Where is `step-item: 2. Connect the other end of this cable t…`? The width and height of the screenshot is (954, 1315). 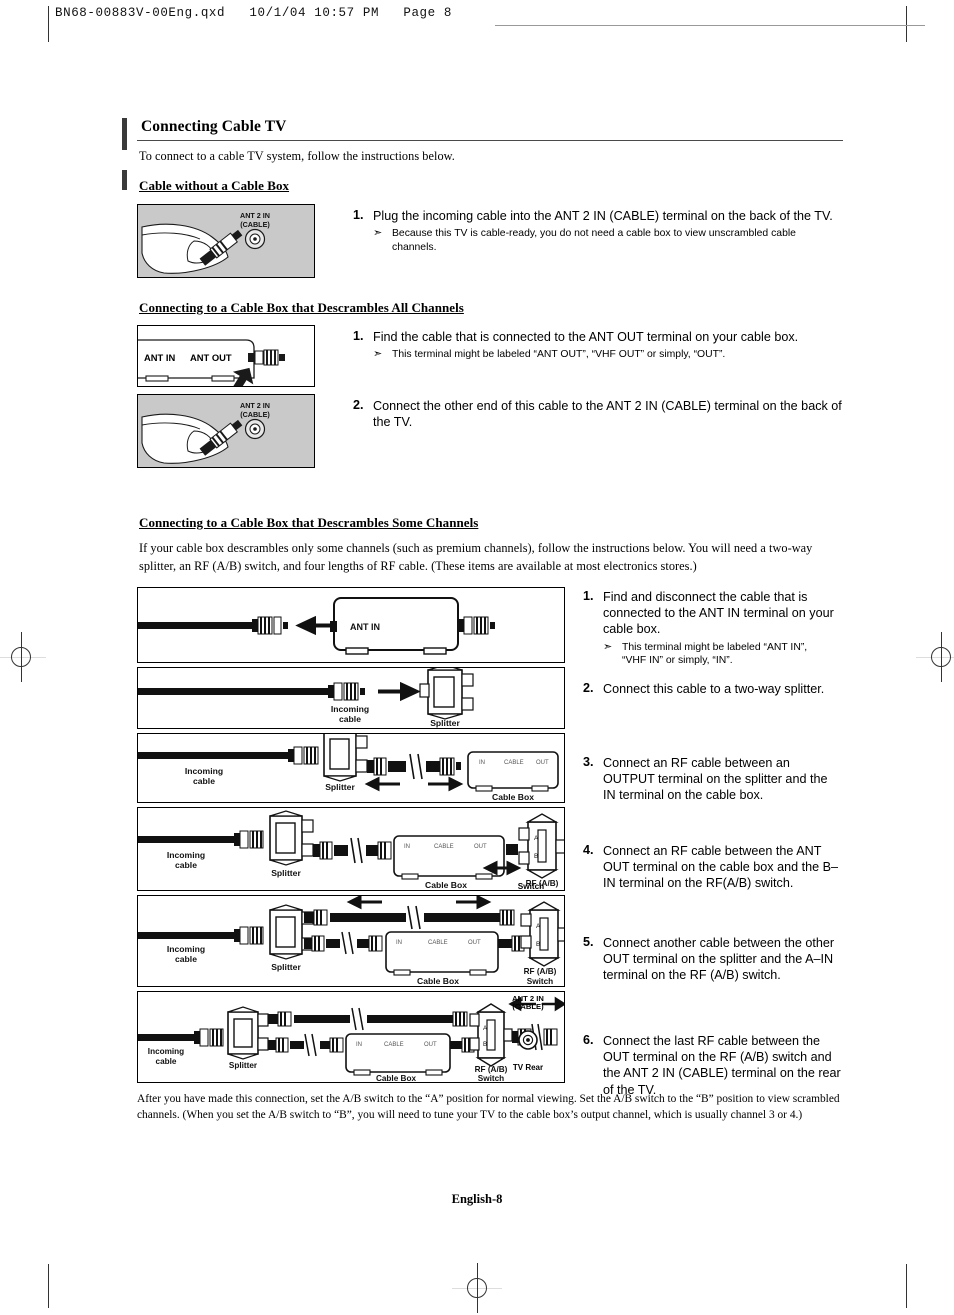 step-item: 2. Connect the other end of this cable t… is located at coordinates (598, 414).